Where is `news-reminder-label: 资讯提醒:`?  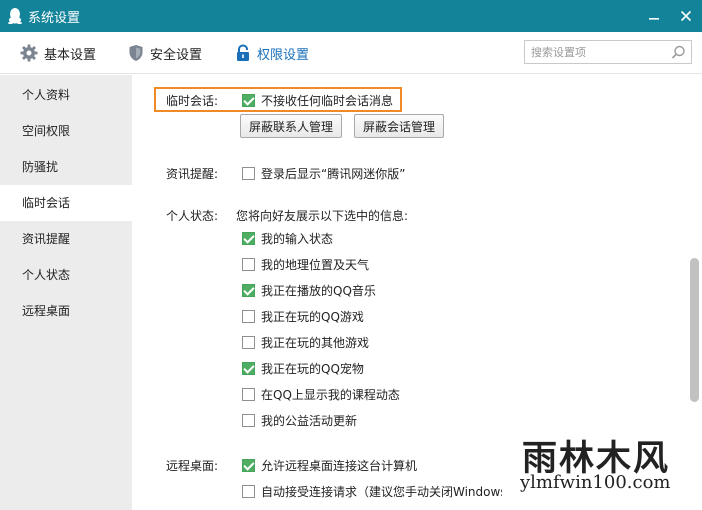
news-reminder-label: 资讯提醒: is located at coordinates (192, 174).